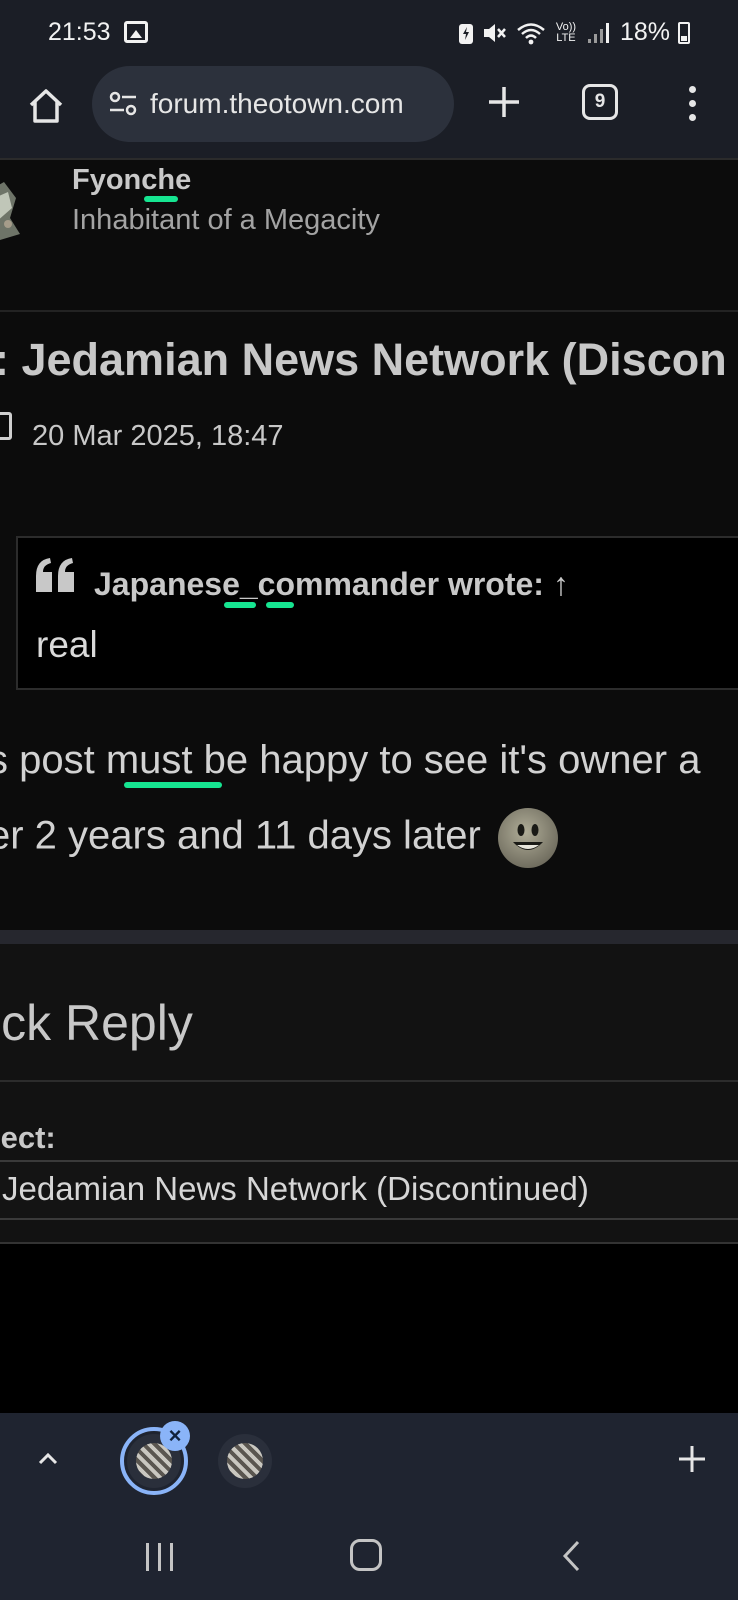  What do you see at coordinates (531, 33) in the screenshot?
I see `wifi-icon` at bounding box center [531, 33].